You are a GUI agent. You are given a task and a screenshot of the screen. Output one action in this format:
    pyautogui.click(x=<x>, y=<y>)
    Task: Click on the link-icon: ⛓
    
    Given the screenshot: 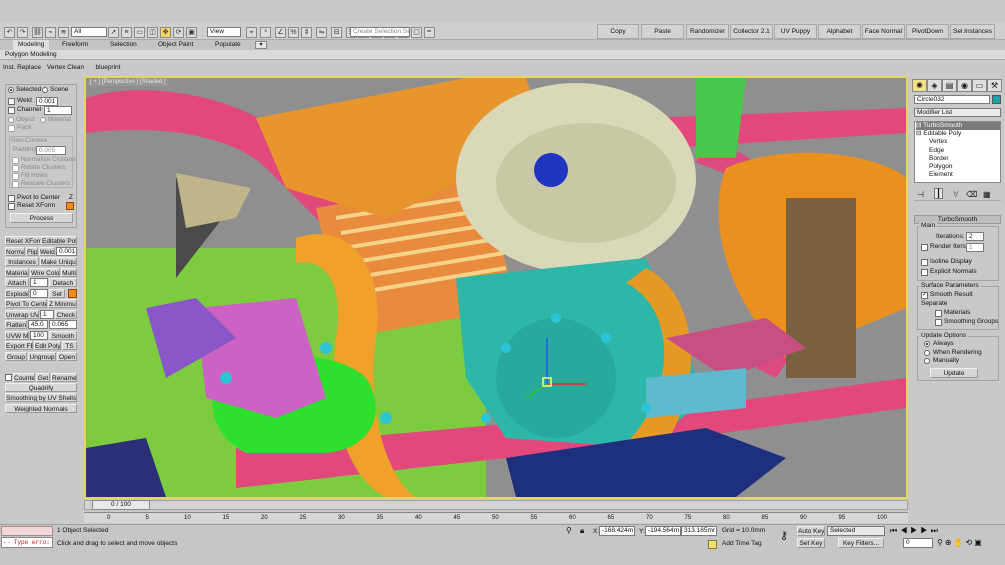 What is the action you would take?
    pyautogui.click(x=37, y=32)
    